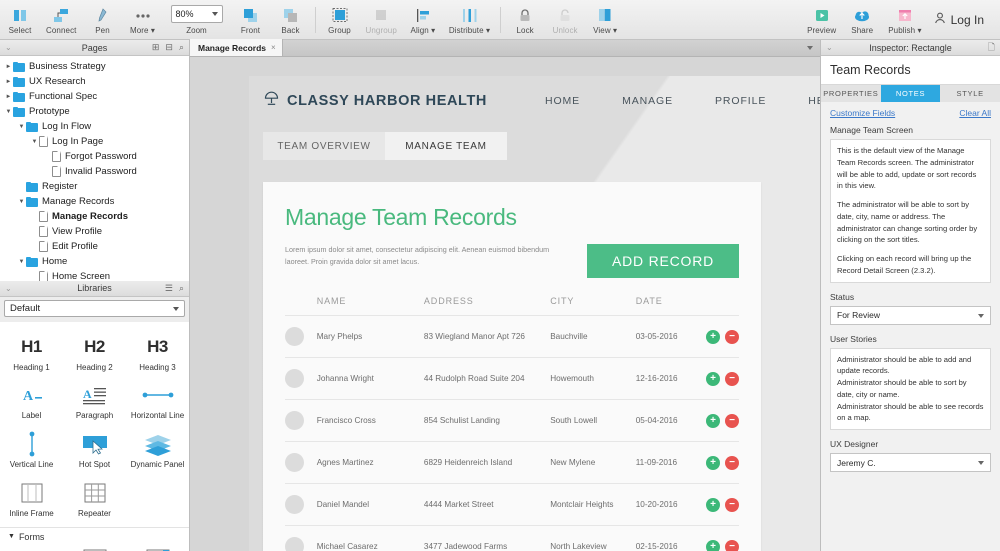 The image size is (1000, 551). Describe the element at coordinates (94, 141) in the screenshot. I see `page-tree-item: ▼ Log In Page` at that location.